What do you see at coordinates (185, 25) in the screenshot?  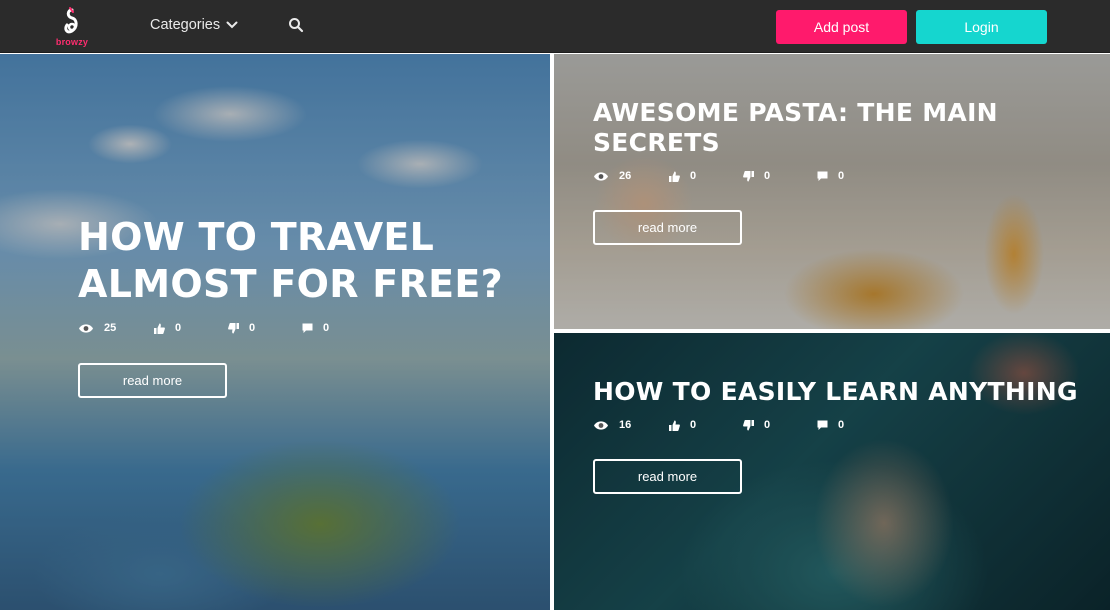 I see `categories-label: Categories` at bounding box center [185, 25].